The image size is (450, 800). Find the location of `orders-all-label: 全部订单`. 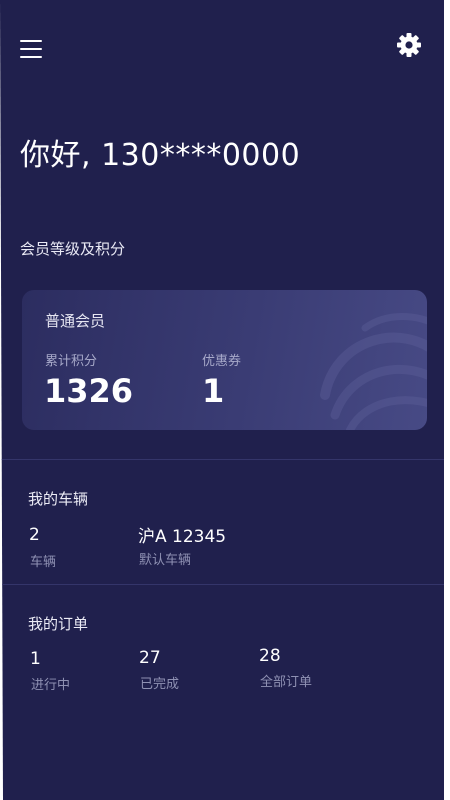

orders-all-label: 全部订单 is located at coordinates (286, 682).